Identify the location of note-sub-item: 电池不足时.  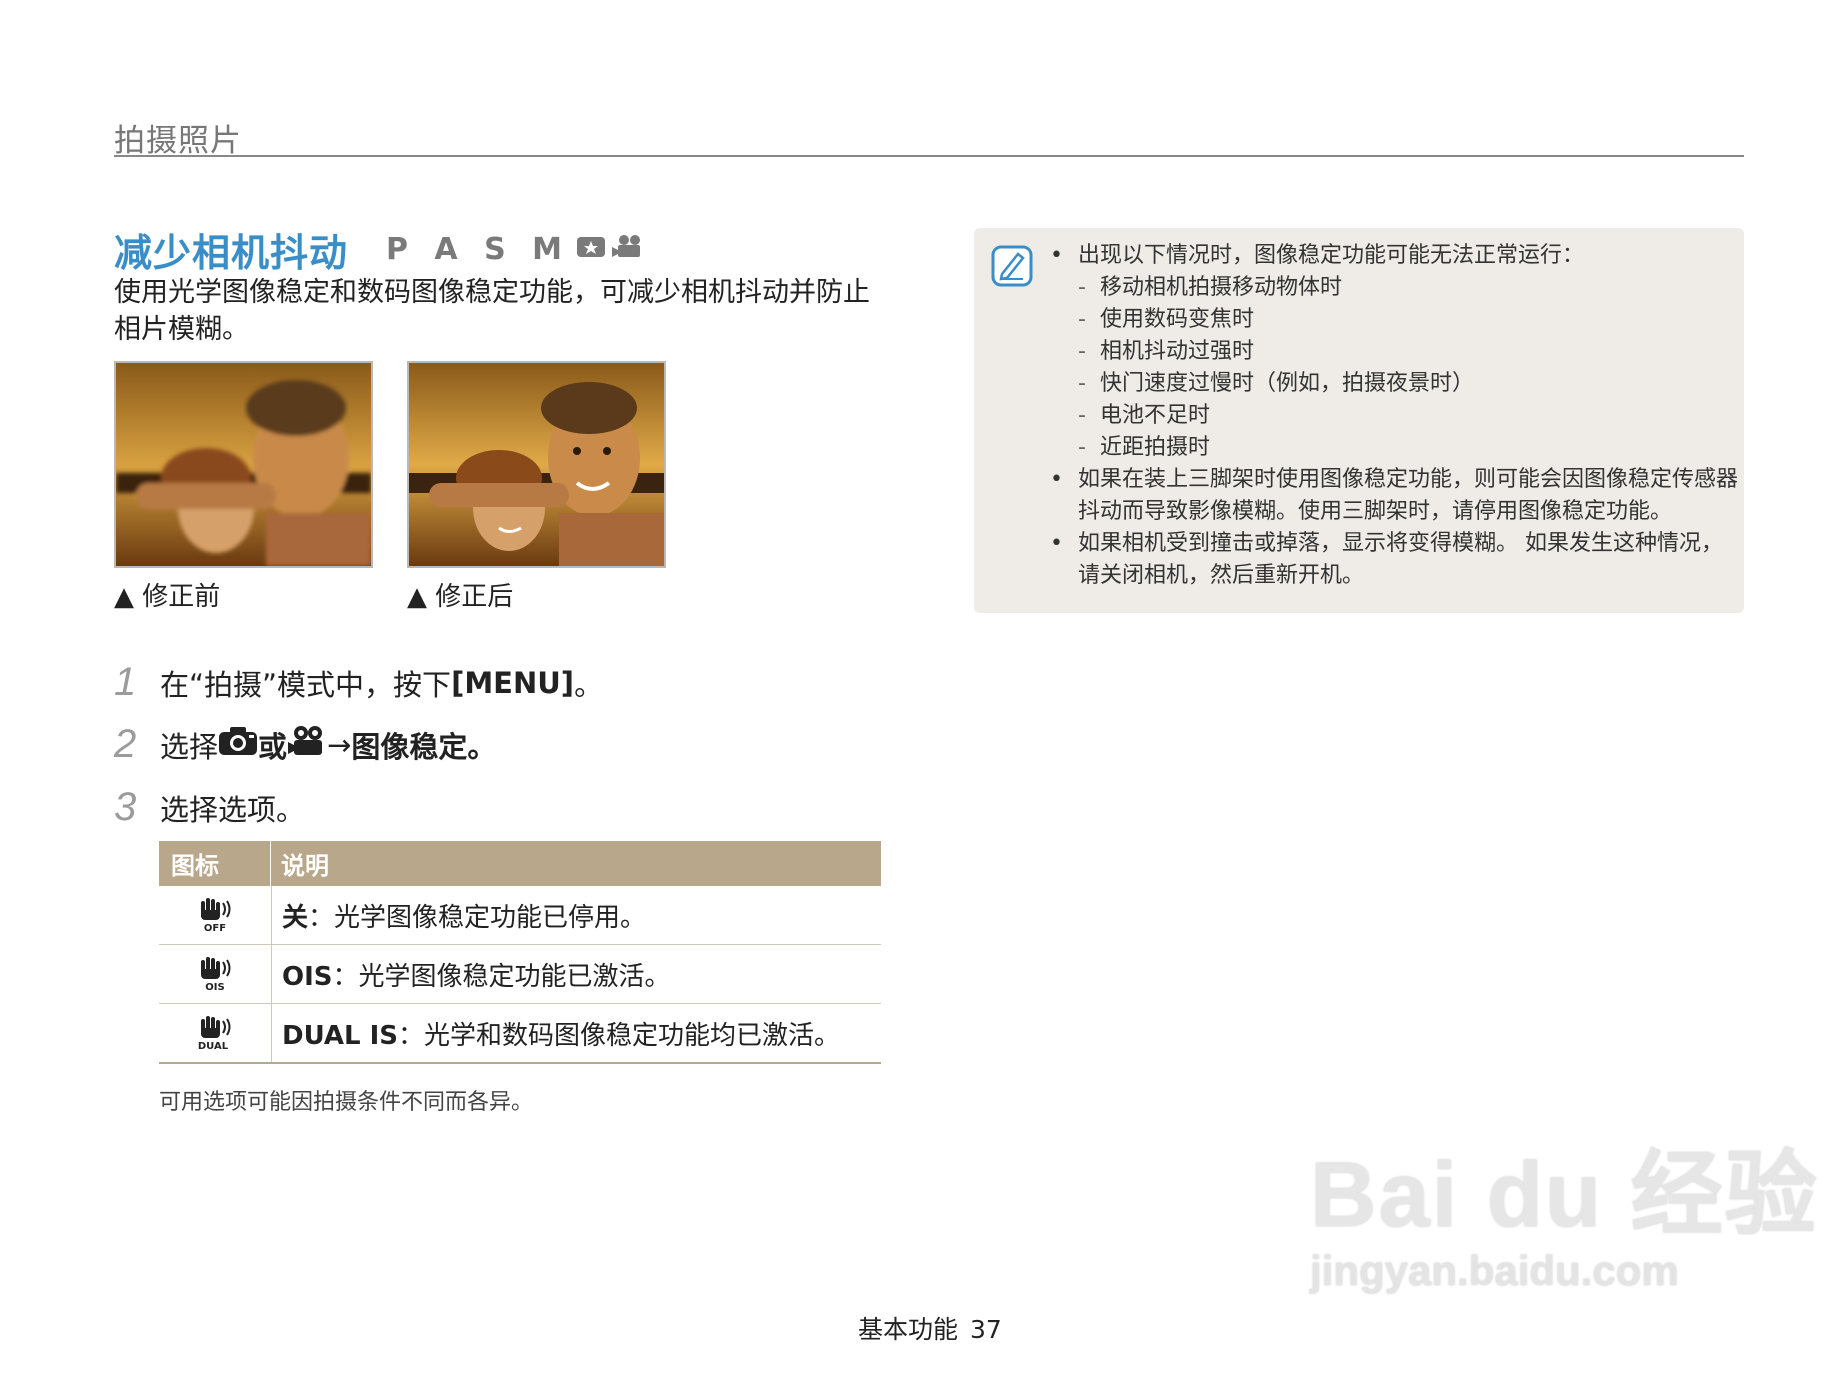
(1395, 416).